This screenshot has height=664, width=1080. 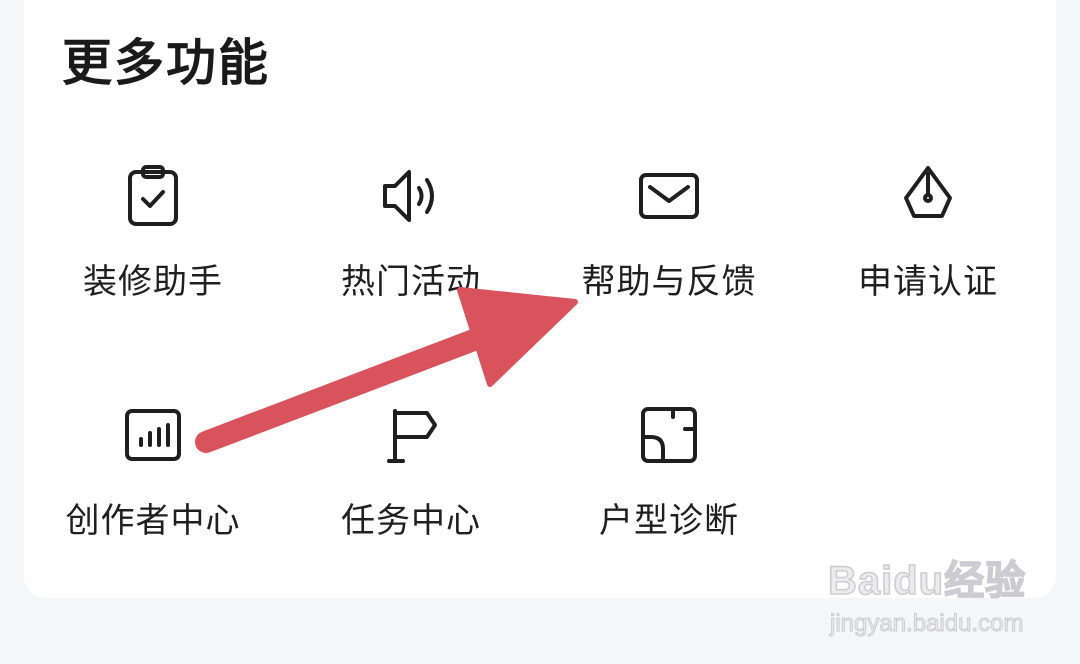 What do you see at coordinates (166, 63) in the screenshot?
I see `section-title: 更多功能` at bounding box center [166, 63].